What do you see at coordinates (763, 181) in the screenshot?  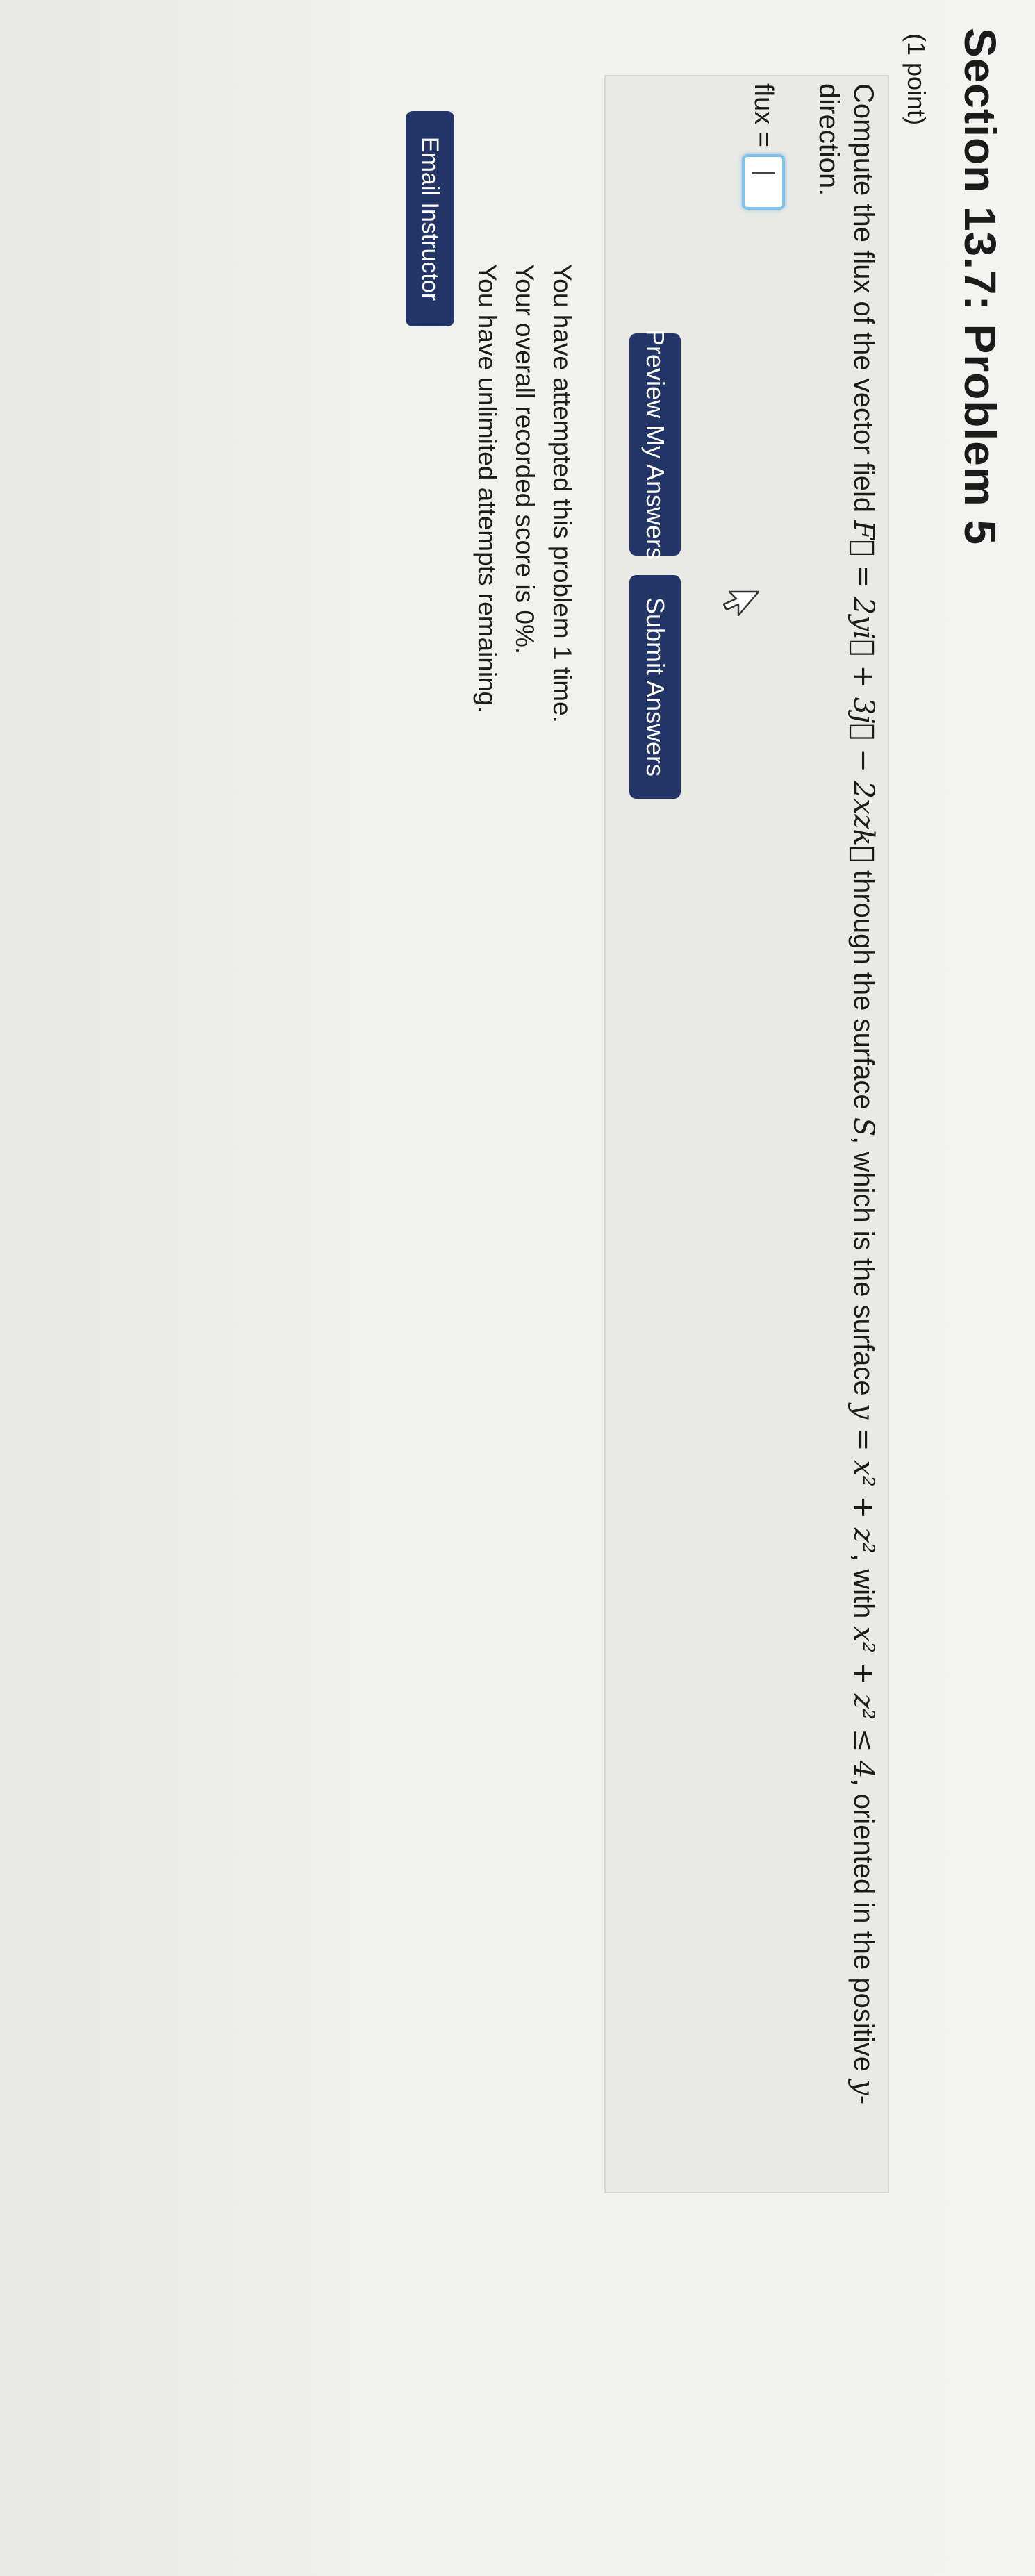 I see `flux-answer-input` at bounding box center [763, 181].